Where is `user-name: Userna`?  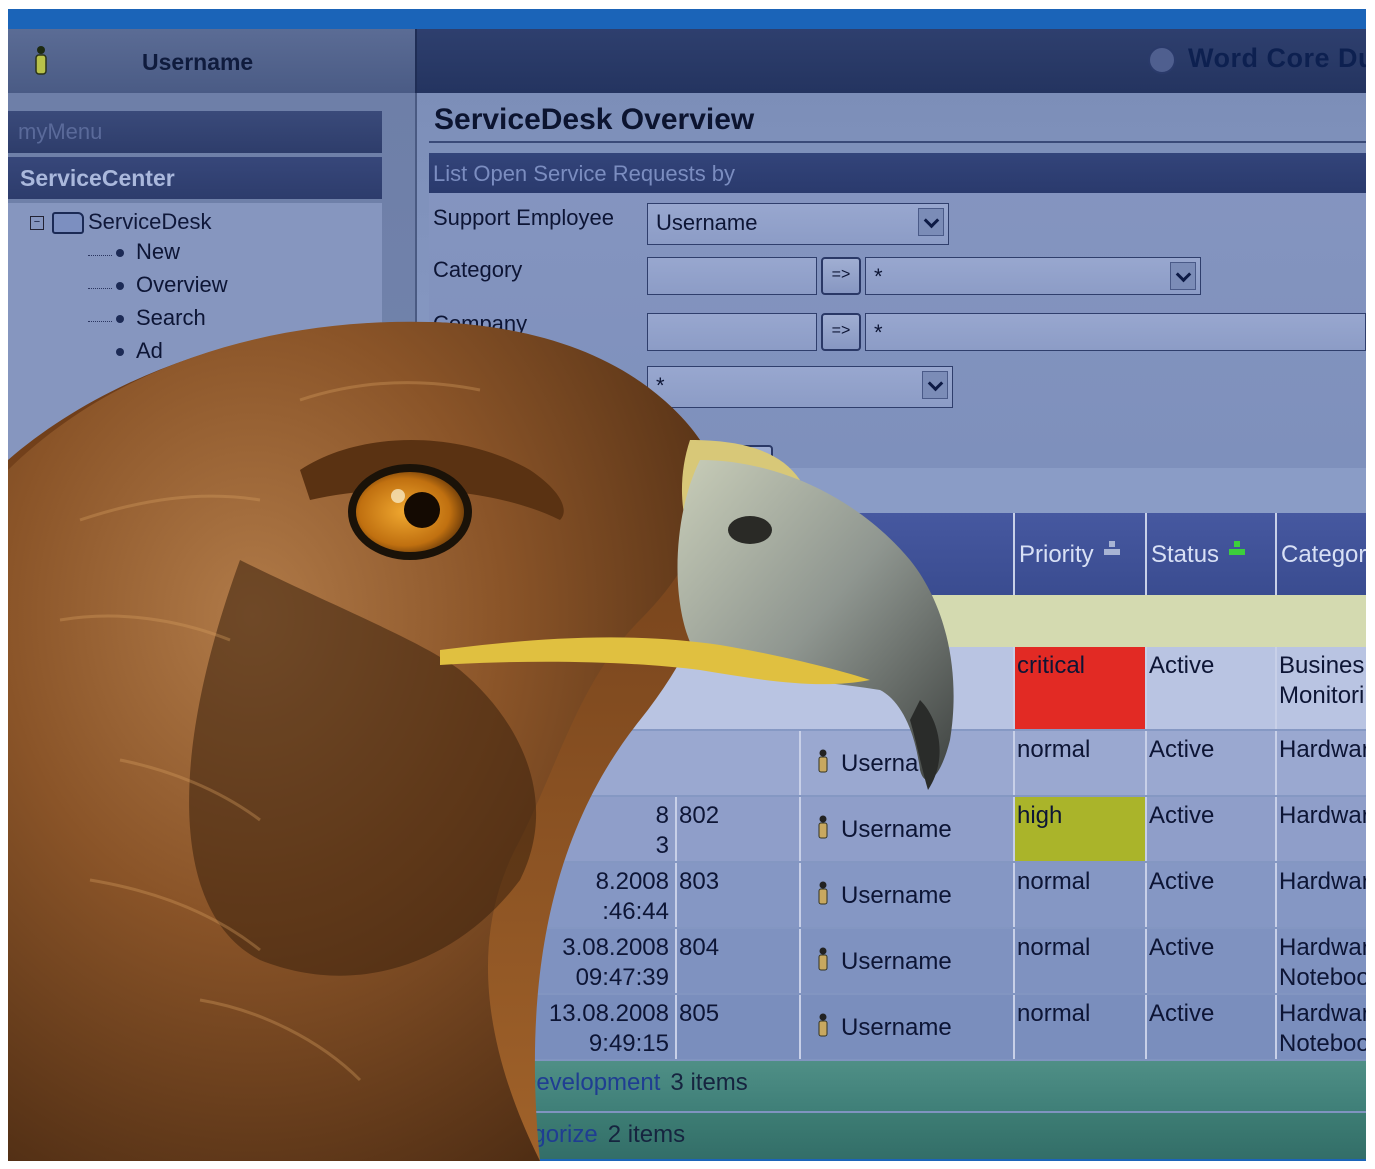 user-name: Userna is located at coordinates (880, 763).